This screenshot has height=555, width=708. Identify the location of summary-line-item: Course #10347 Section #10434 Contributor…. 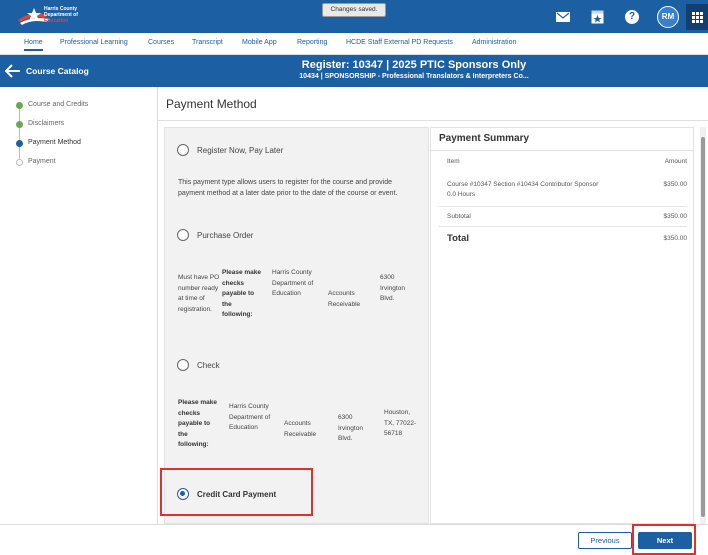
(523, 184).